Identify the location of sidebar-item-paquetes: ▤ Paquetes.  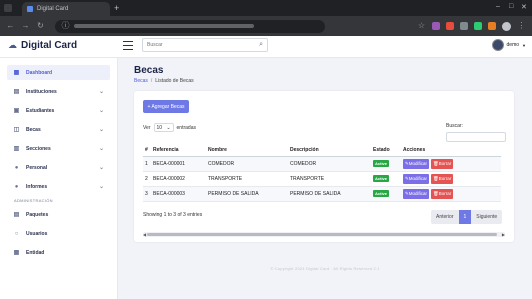
(58, 214).